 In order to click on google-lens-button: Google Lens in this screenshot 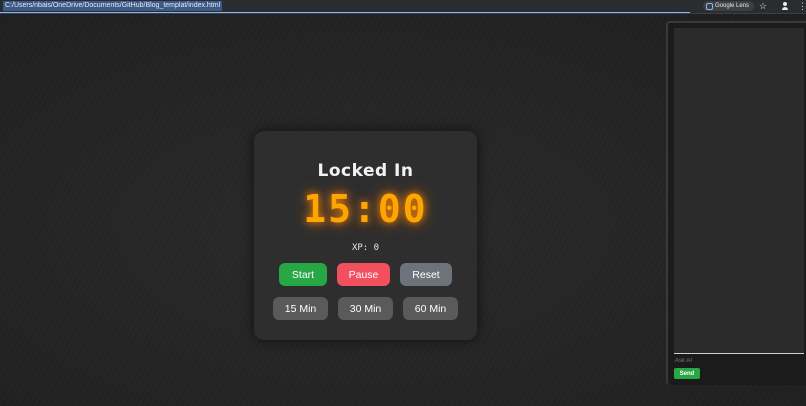, I will do `click(728, 6)`.